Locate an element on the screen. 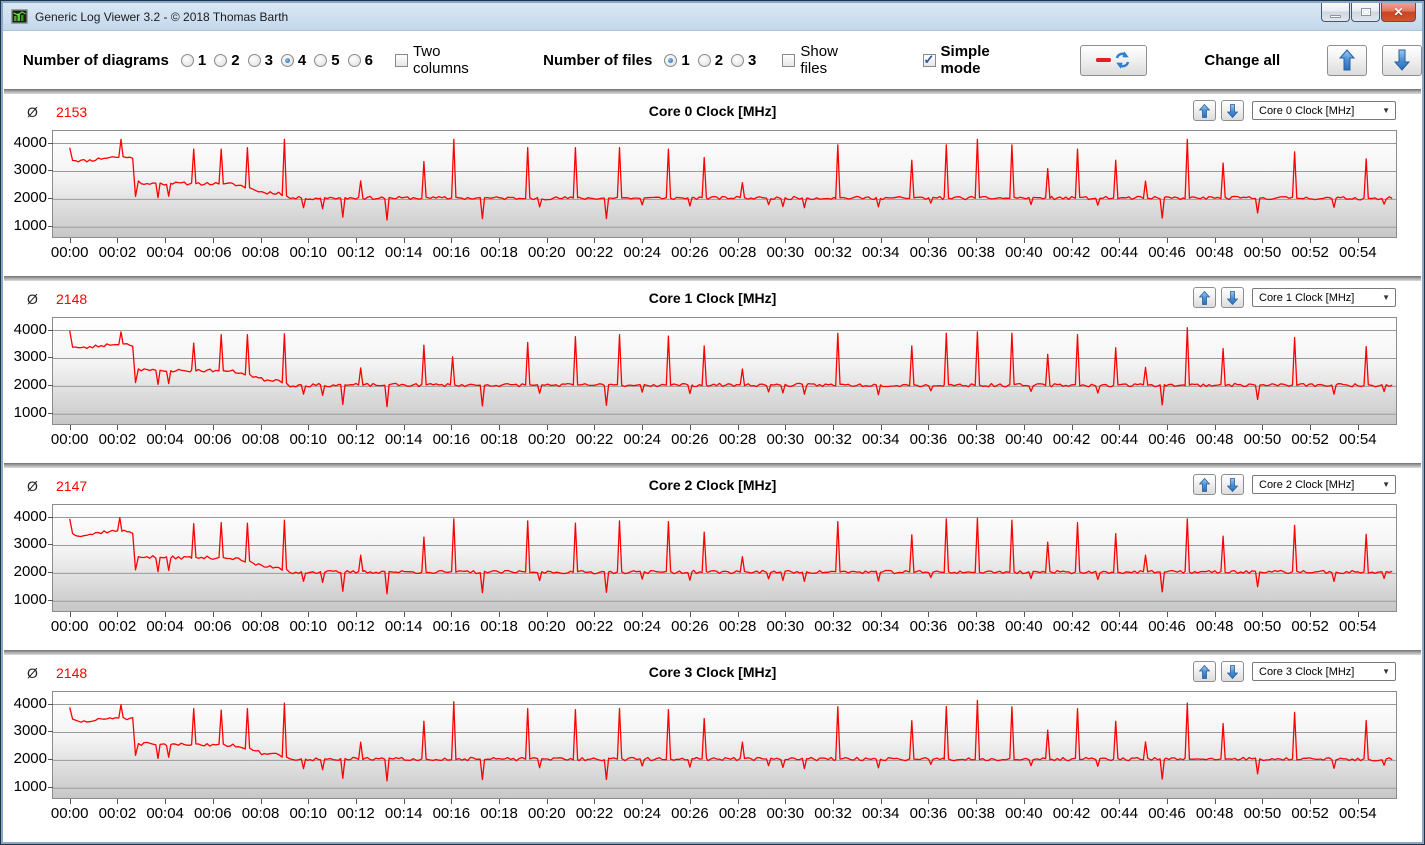  diagrams-radio-3: 3 is located at coordinates (260, 60).